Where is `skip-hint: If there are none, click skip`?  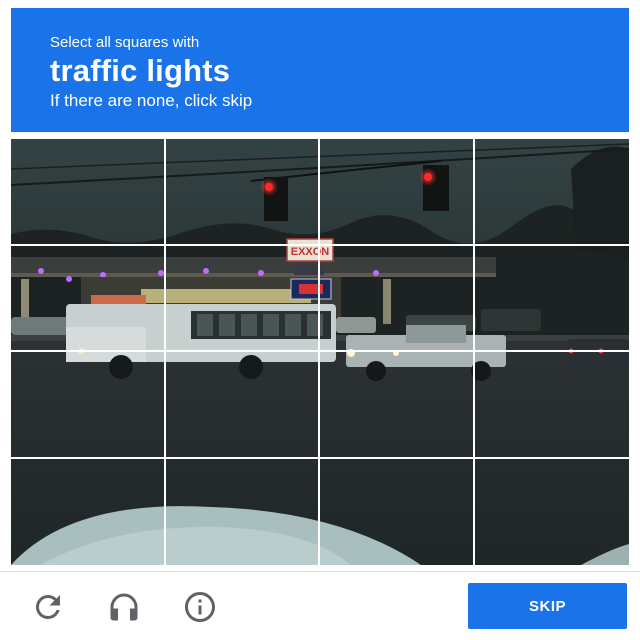 skip-hint: If there are none, click skip is located at coordinates (151, 100).